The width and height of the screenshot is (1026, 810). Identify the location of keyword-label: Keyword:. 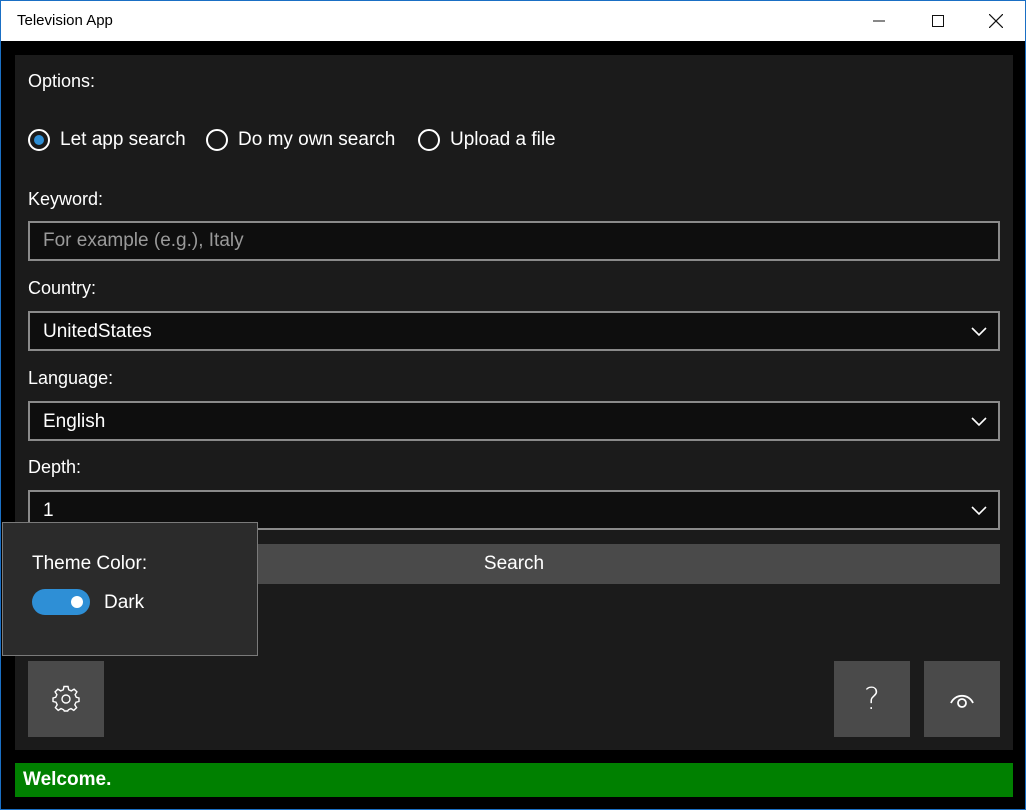
(66, 199).